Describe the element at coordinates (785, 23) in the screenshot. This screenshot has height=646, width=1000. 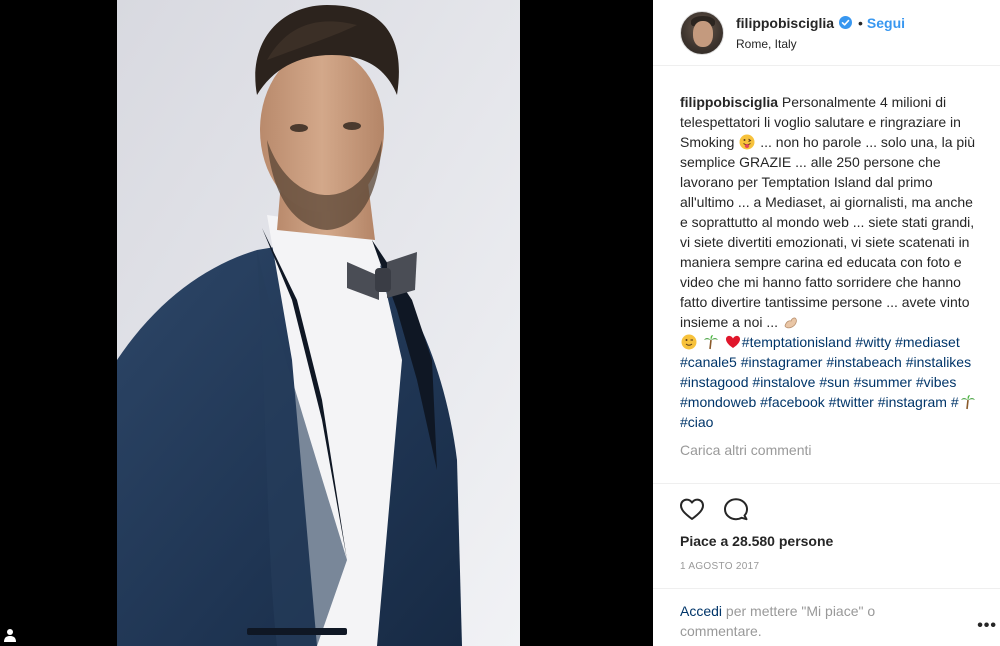
I see `username-link: filippobisciglia` at that location.